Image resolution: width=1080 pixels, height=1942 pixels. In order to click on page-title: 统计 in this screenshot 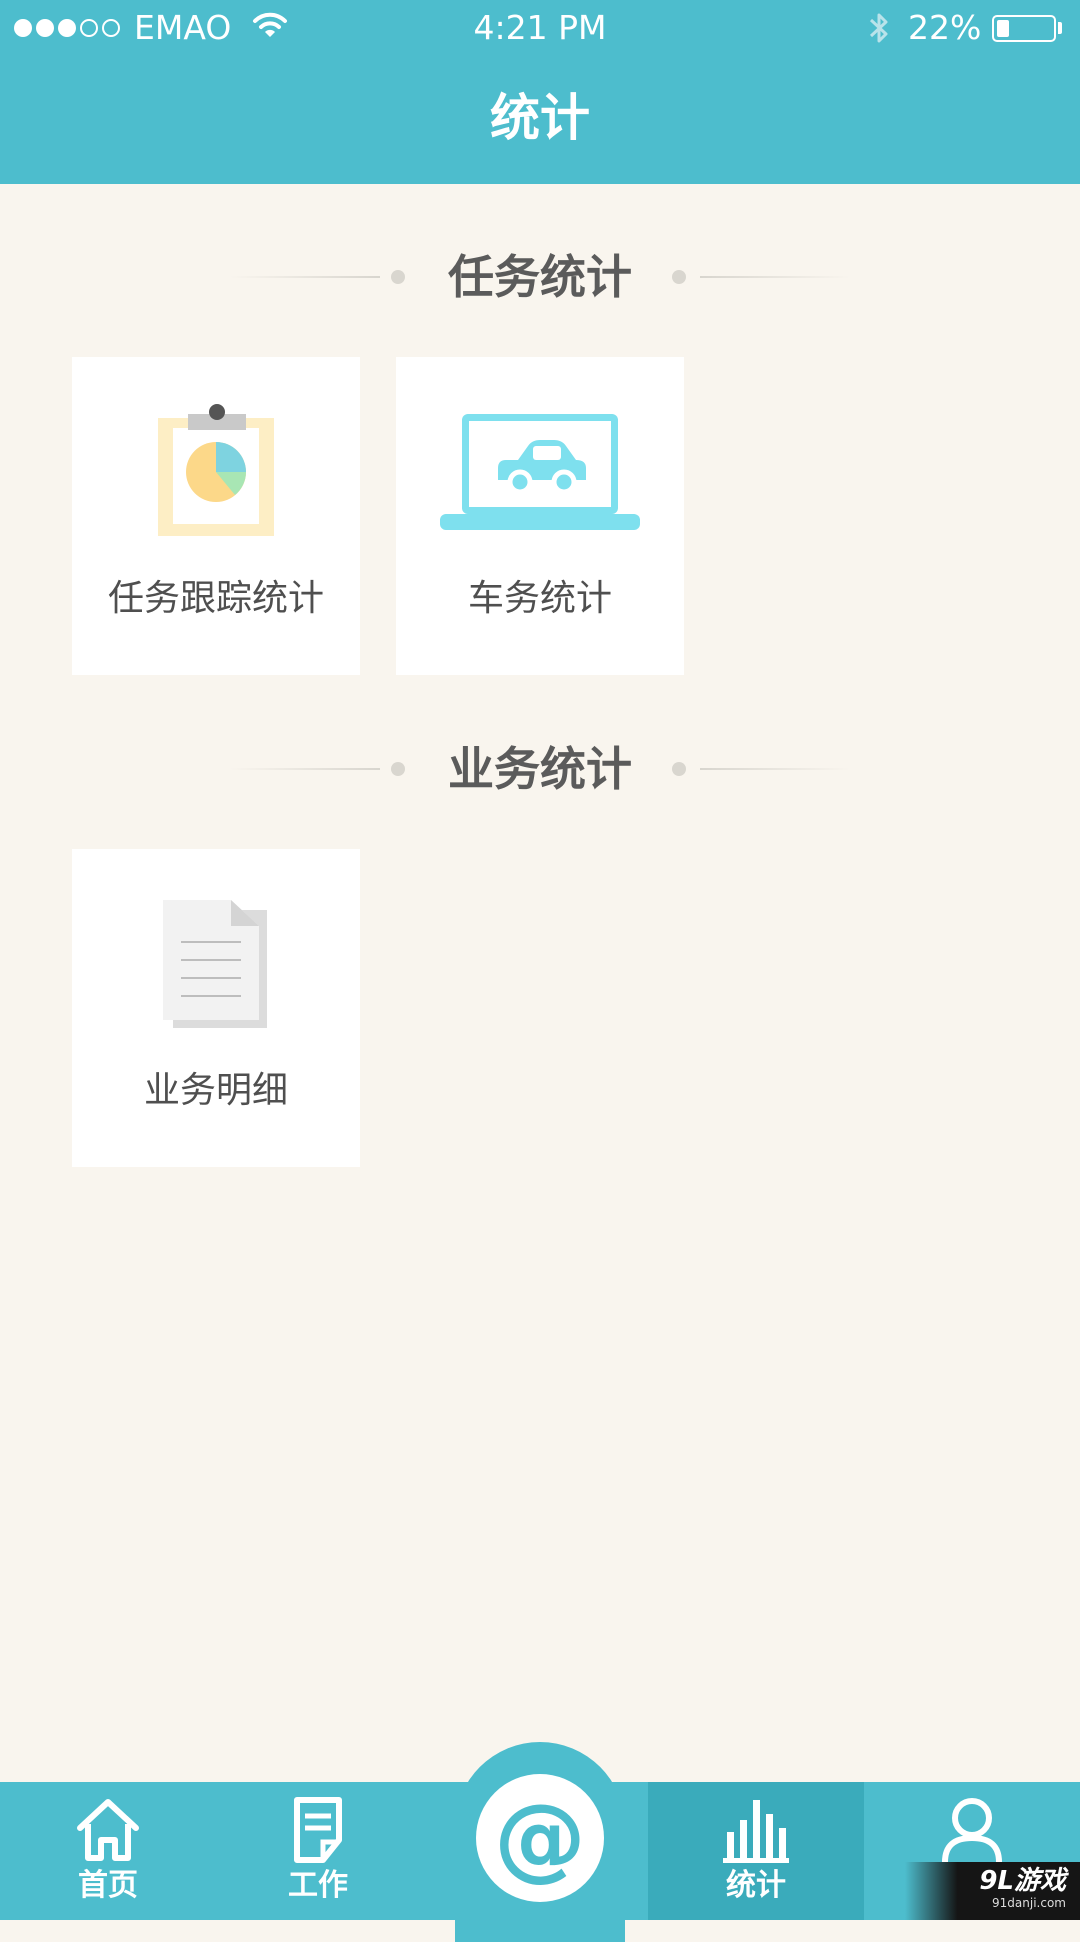, I will do `click(540, 118)`.